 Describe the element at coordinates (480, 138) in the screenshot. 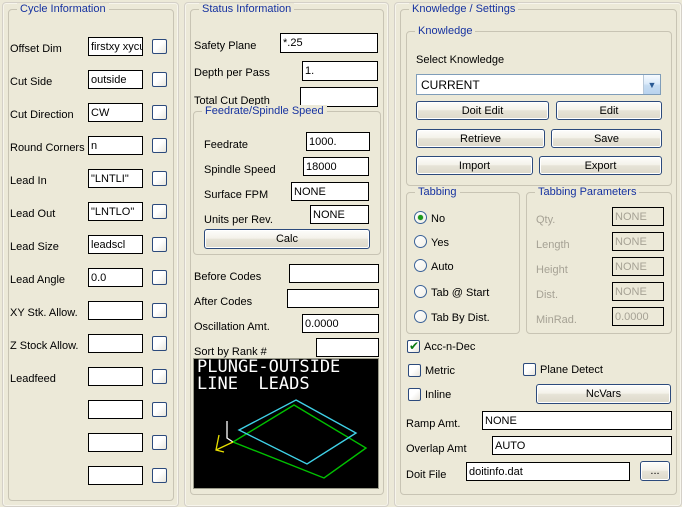

I see `retrieve-button: Retrieve` at that location.